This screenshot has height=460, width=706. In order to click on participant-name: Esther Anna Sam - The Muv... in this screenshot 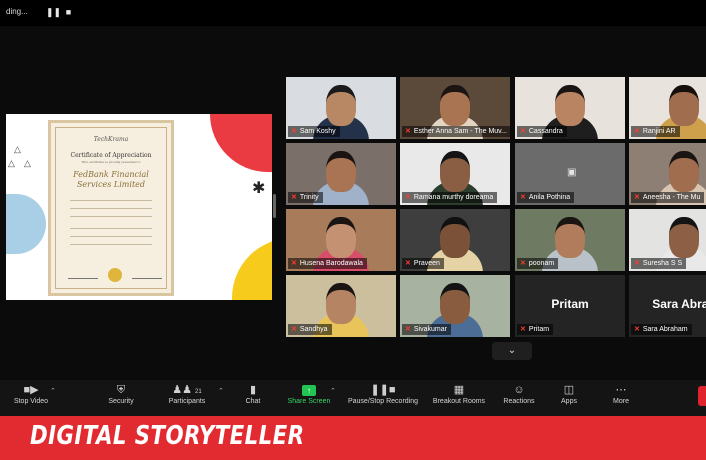, I will do `click(460, 131)`.